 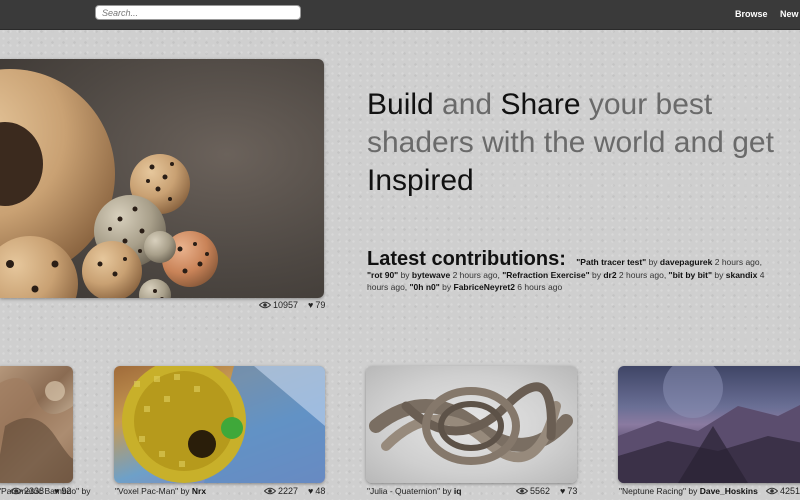 I want to click on latest-contributions-title: Latest contributions:, so click(x=466, y=259).